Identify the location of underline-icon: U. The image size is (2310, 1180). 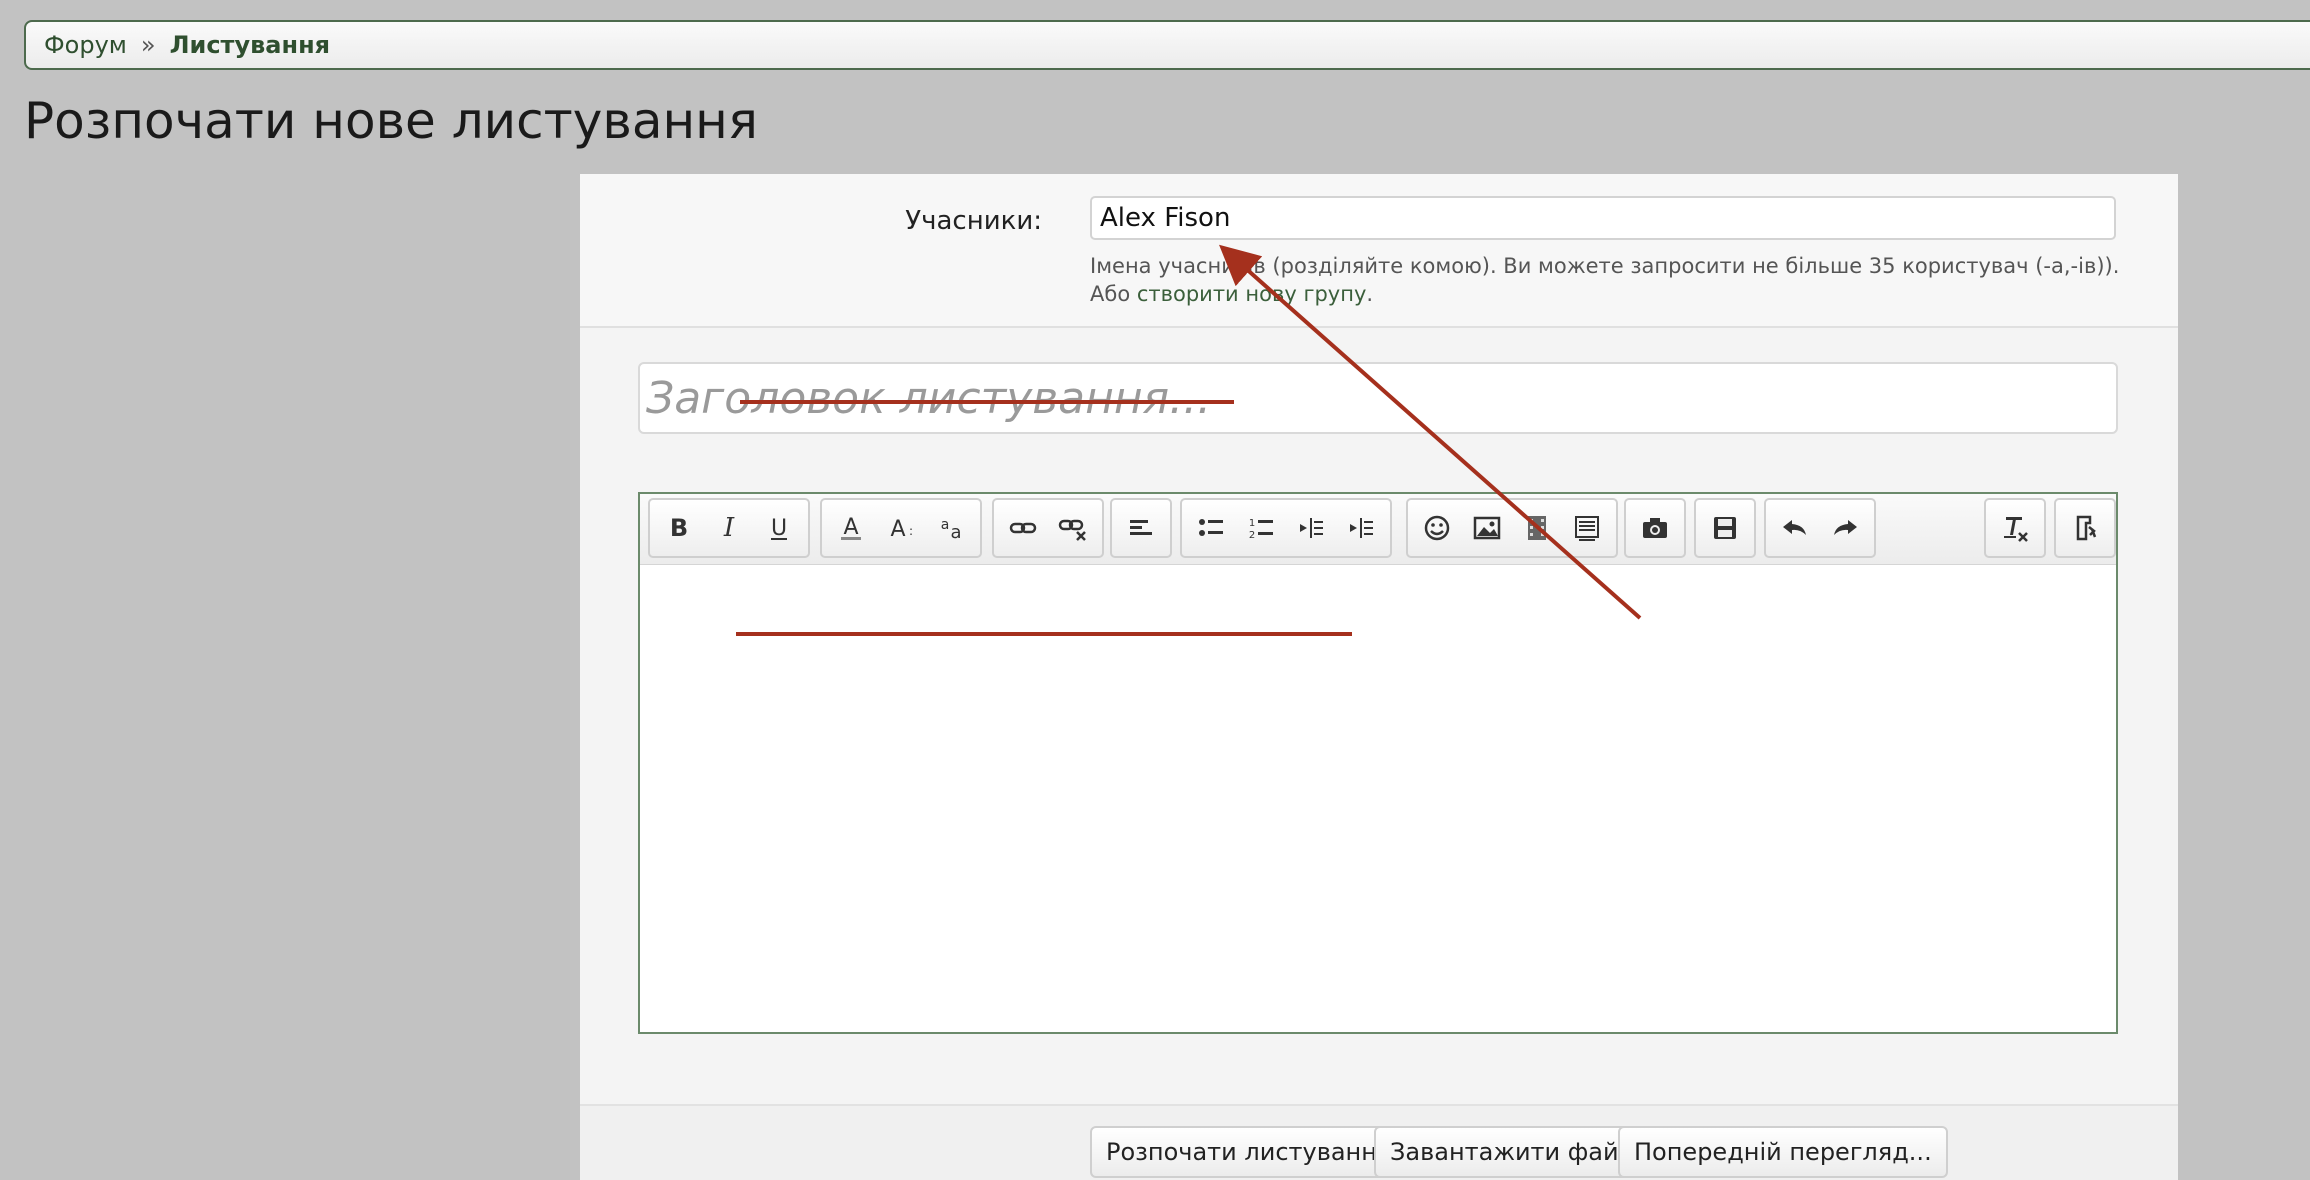
(779, 528).